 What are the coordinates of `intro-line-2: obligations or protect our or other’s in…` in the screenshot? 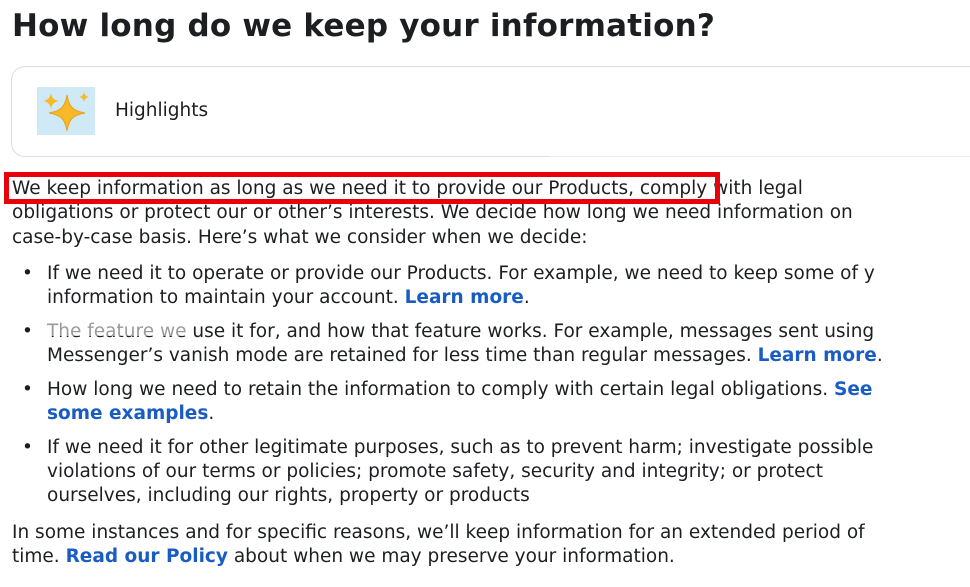 It's located at (432, 212).